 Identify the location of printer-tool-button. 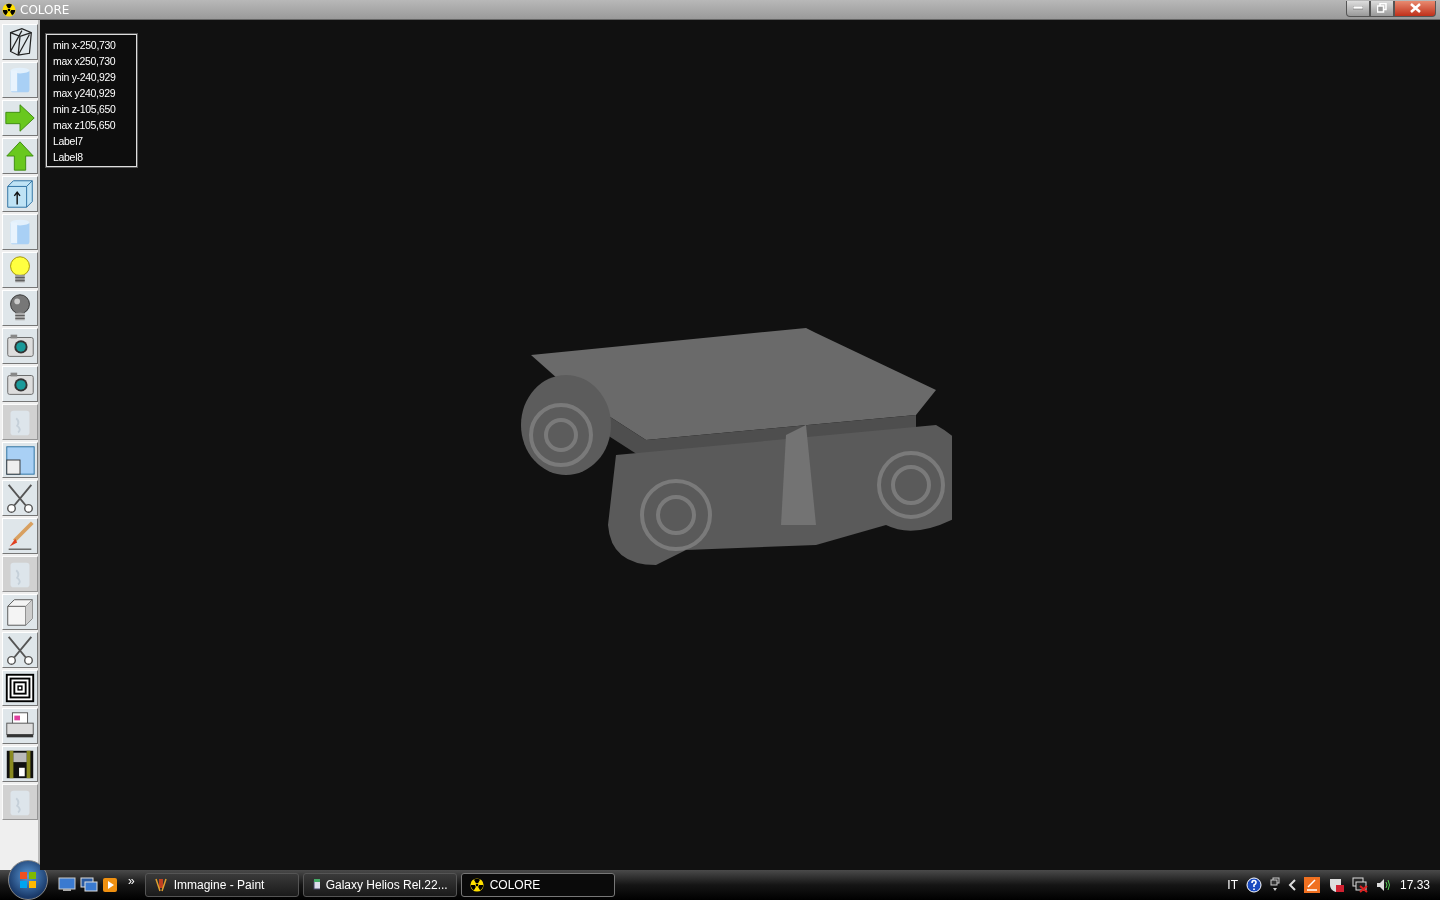
(20, 726).